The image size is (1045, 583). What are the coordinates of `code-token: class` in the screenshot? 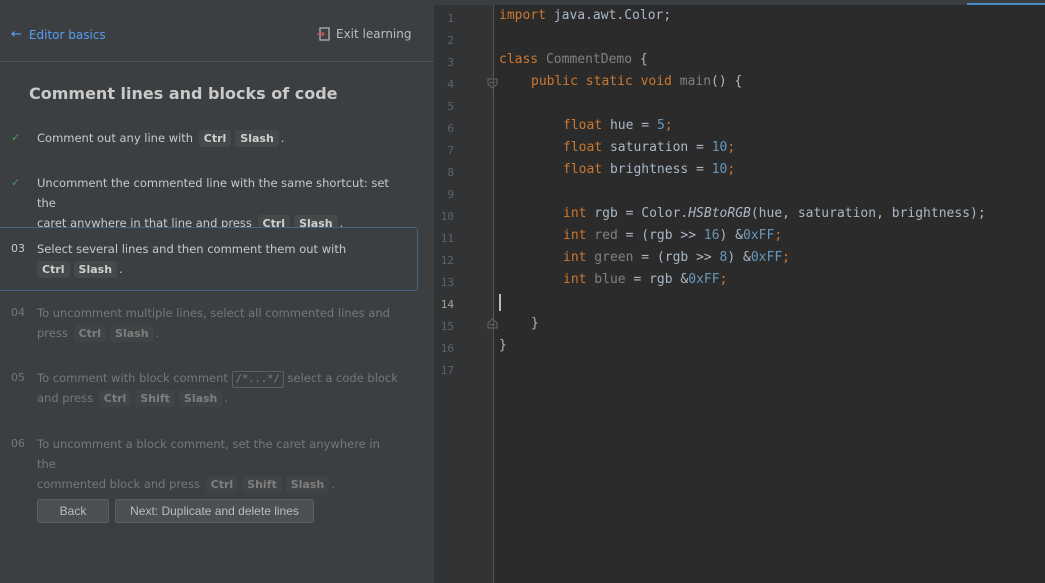 It's located at (519, 59).